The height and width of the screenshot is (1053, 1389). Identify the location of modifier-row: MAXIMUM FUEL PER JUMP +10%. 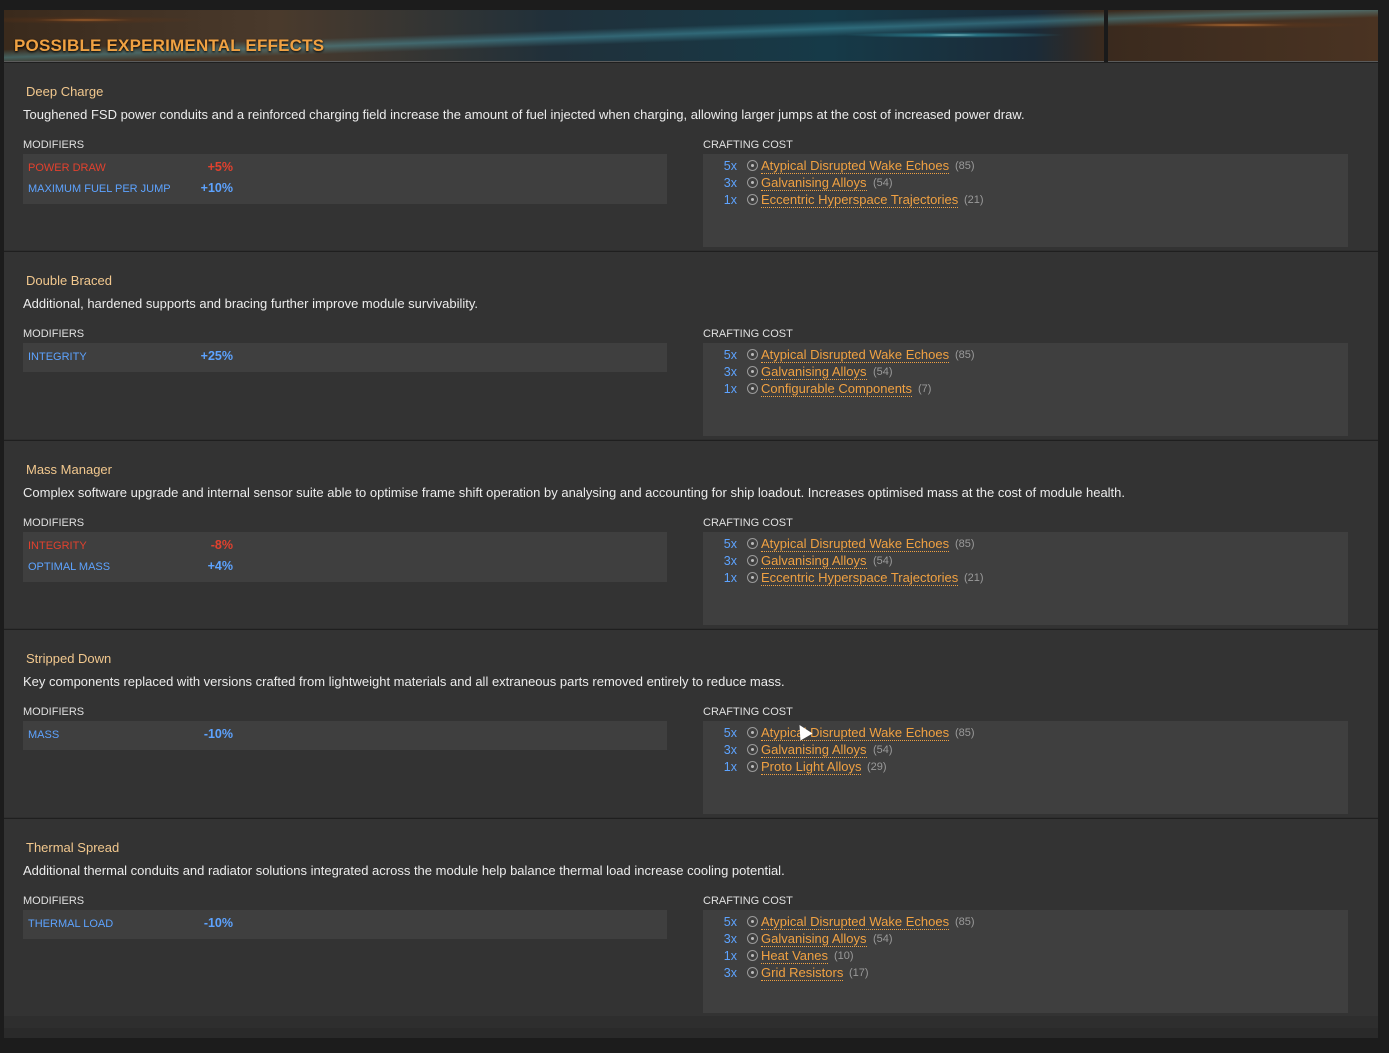
(347, 189).